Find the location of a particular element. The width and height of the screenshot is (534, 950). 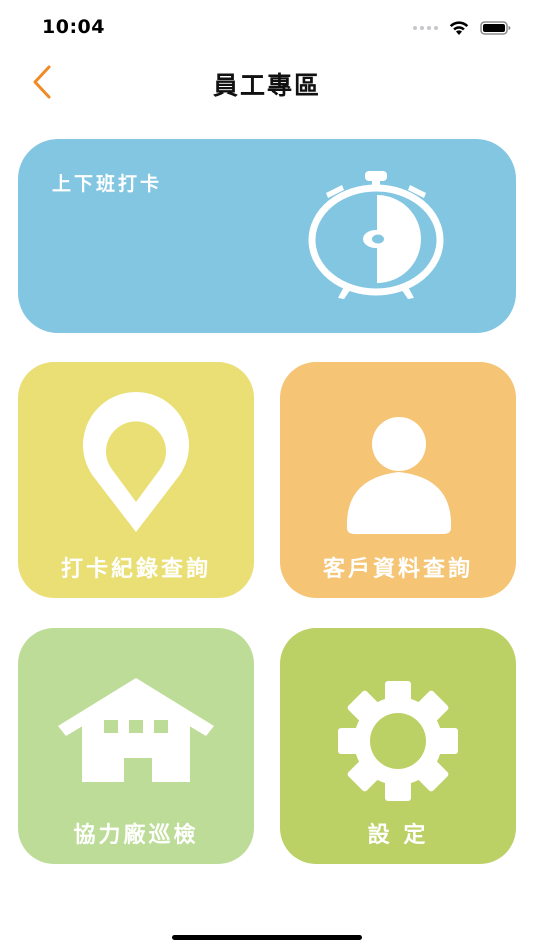

clock-records-tile: 打卡紀錄查詢 is located at coordinates (136, 480).